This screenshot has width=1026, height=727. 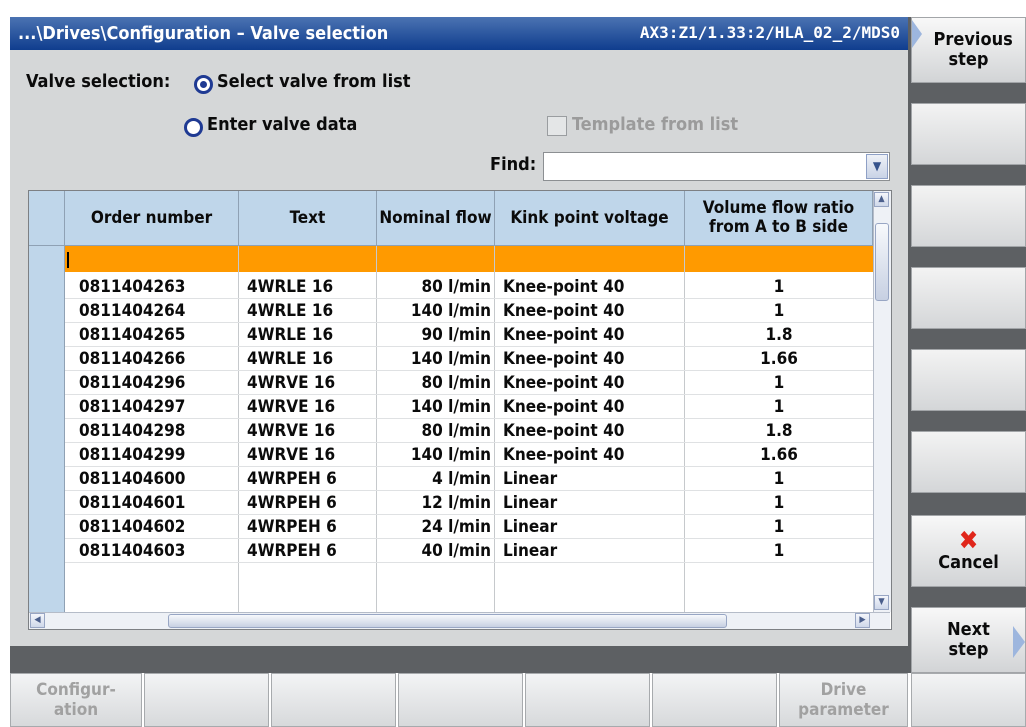 I want to click on cell-order-number: 0811404297, so click(x=157, y=407).